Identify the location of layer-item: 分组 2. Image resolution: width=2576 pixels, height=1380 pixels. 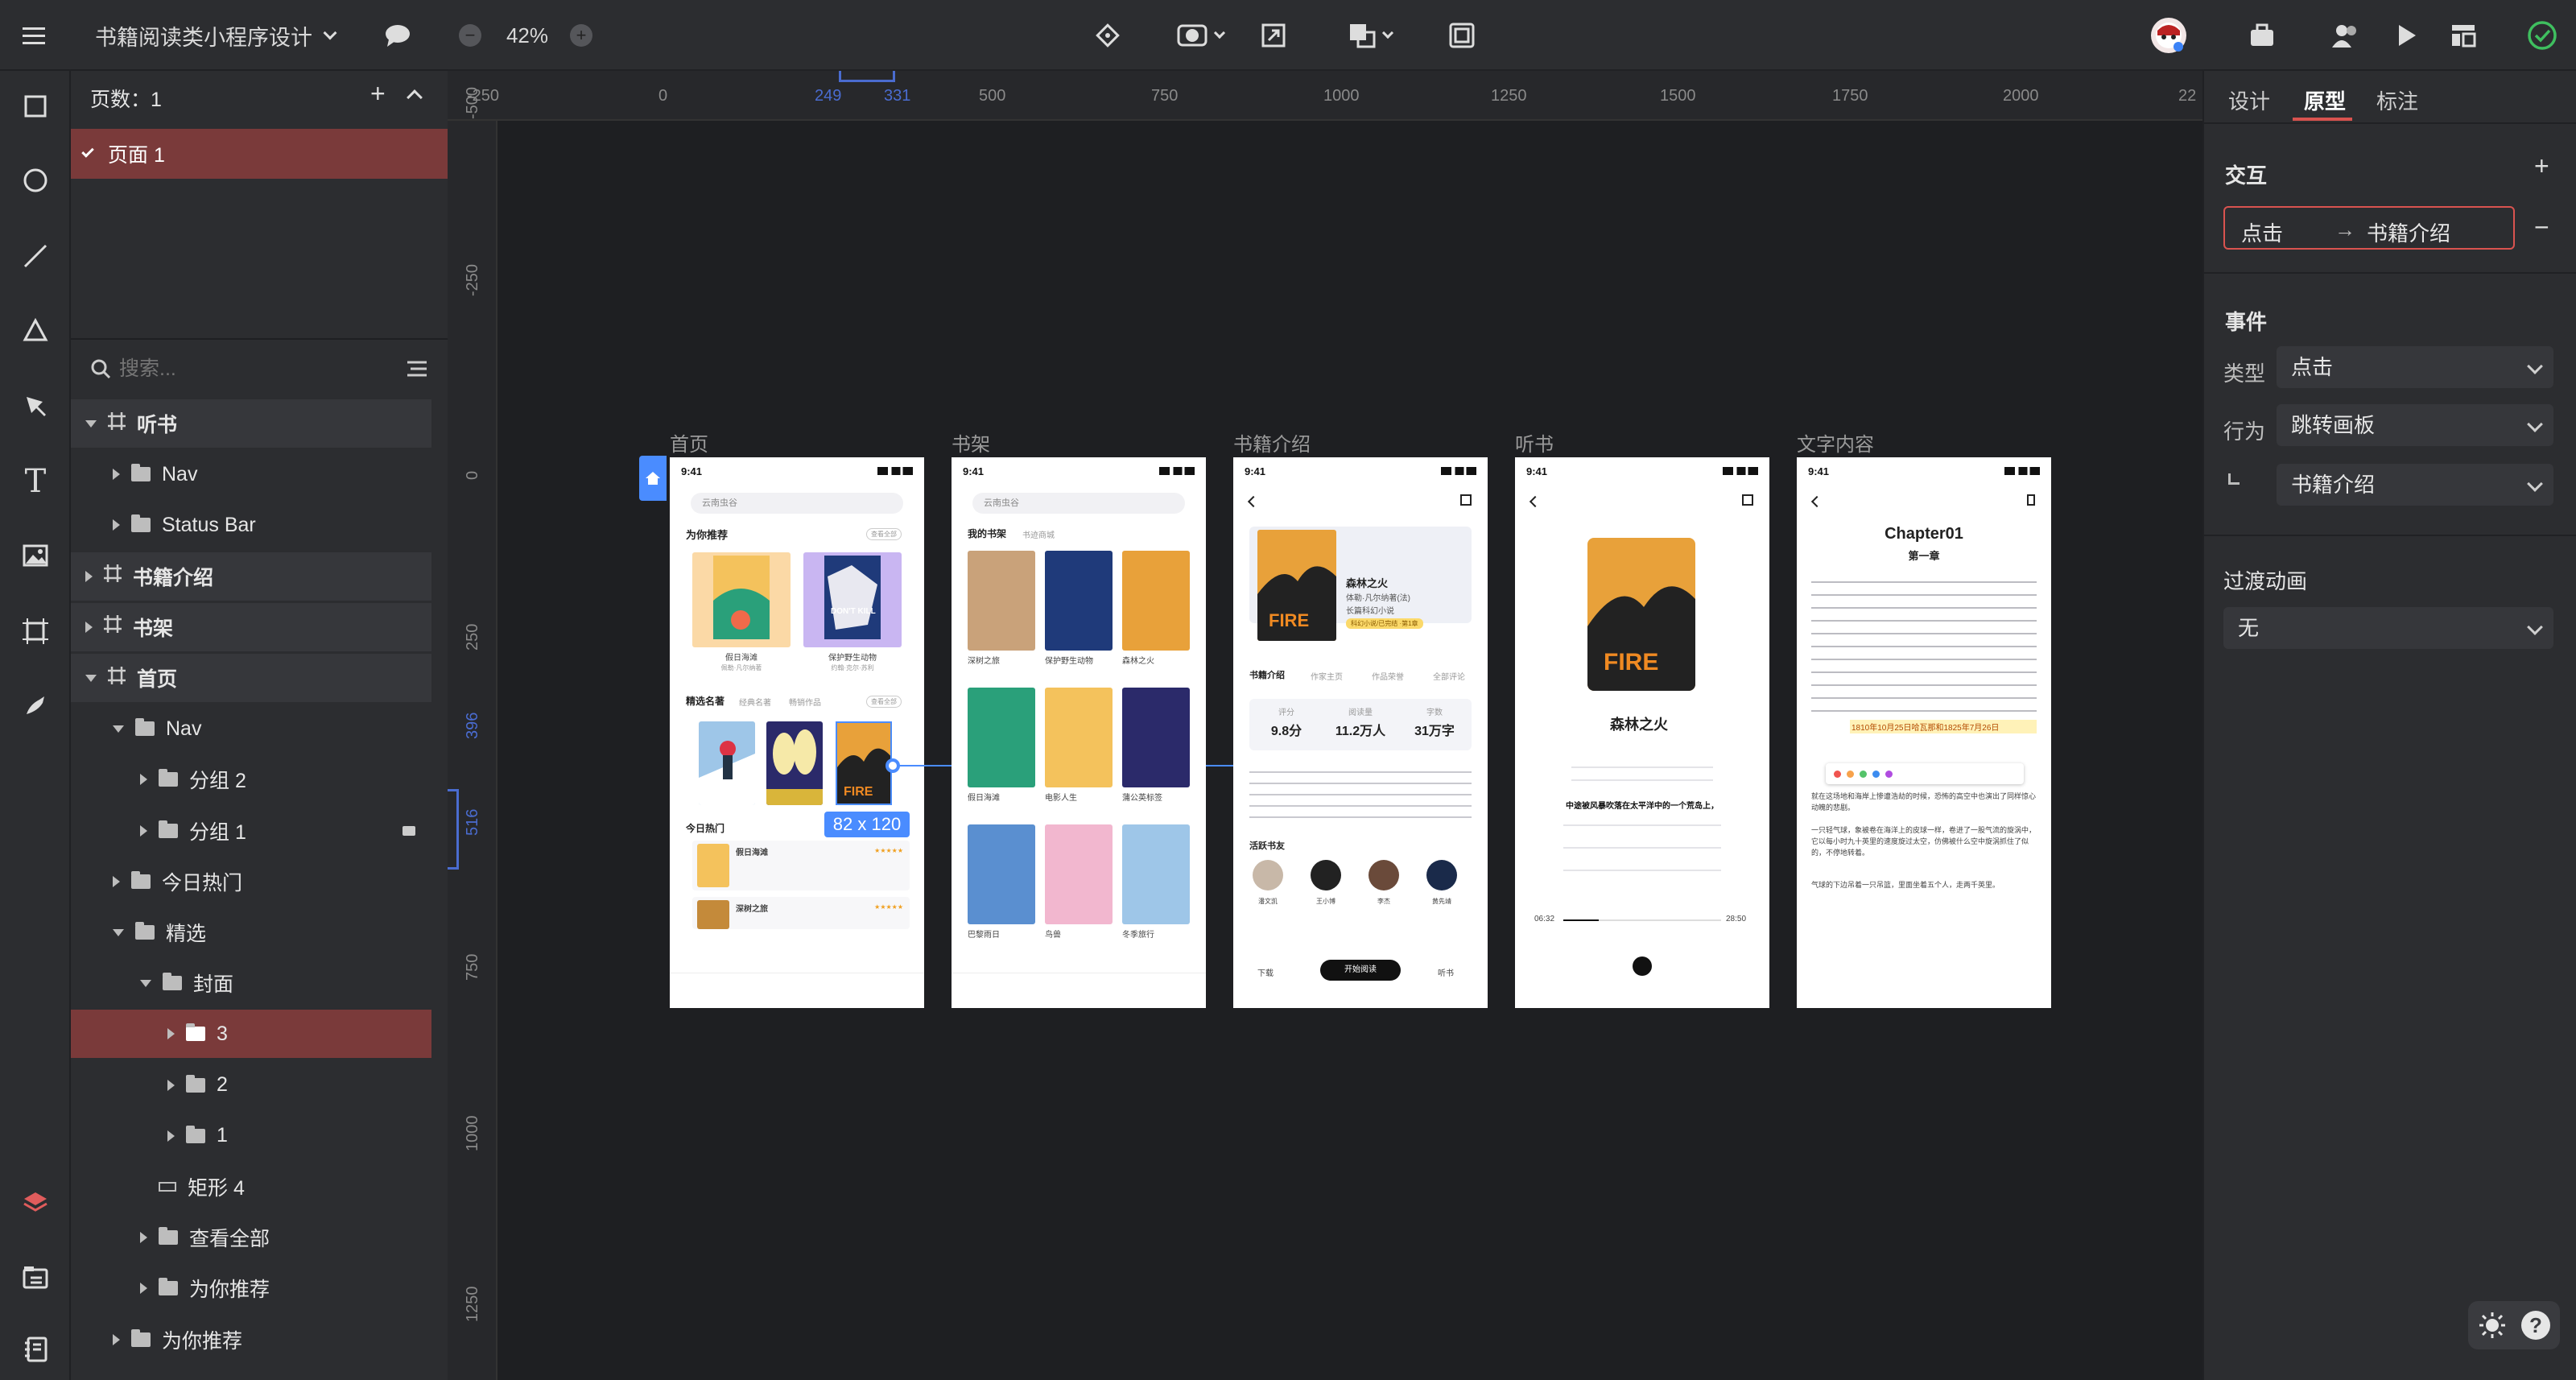
(251, 779).